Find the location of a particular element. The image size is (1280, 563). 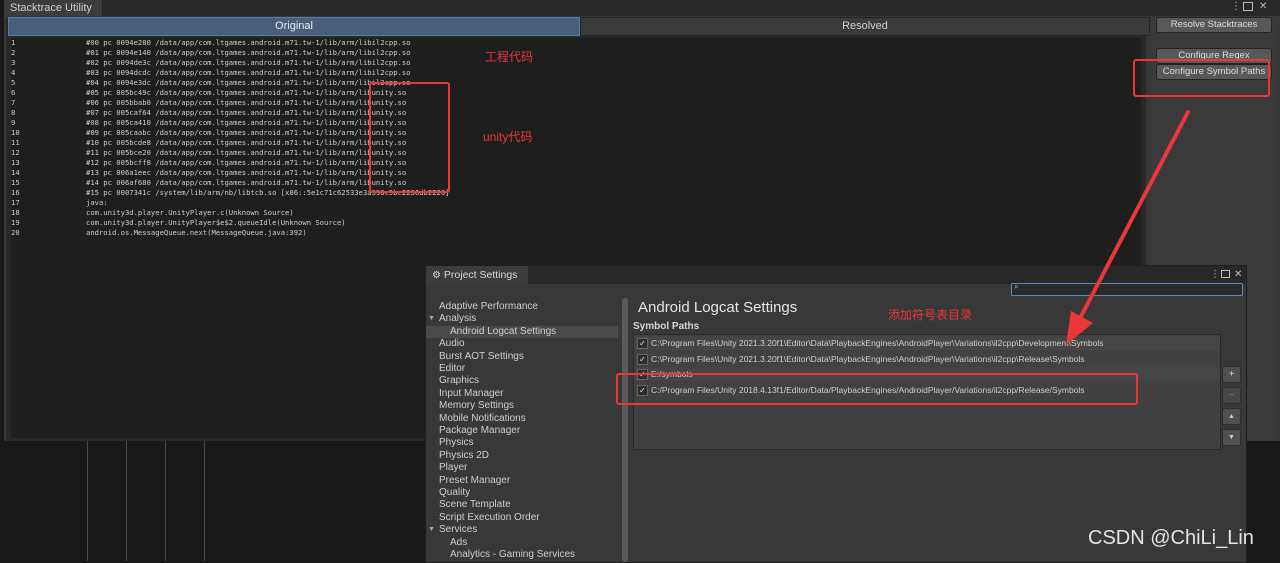

annotation-arrow is located at coordinates (1128, 227).